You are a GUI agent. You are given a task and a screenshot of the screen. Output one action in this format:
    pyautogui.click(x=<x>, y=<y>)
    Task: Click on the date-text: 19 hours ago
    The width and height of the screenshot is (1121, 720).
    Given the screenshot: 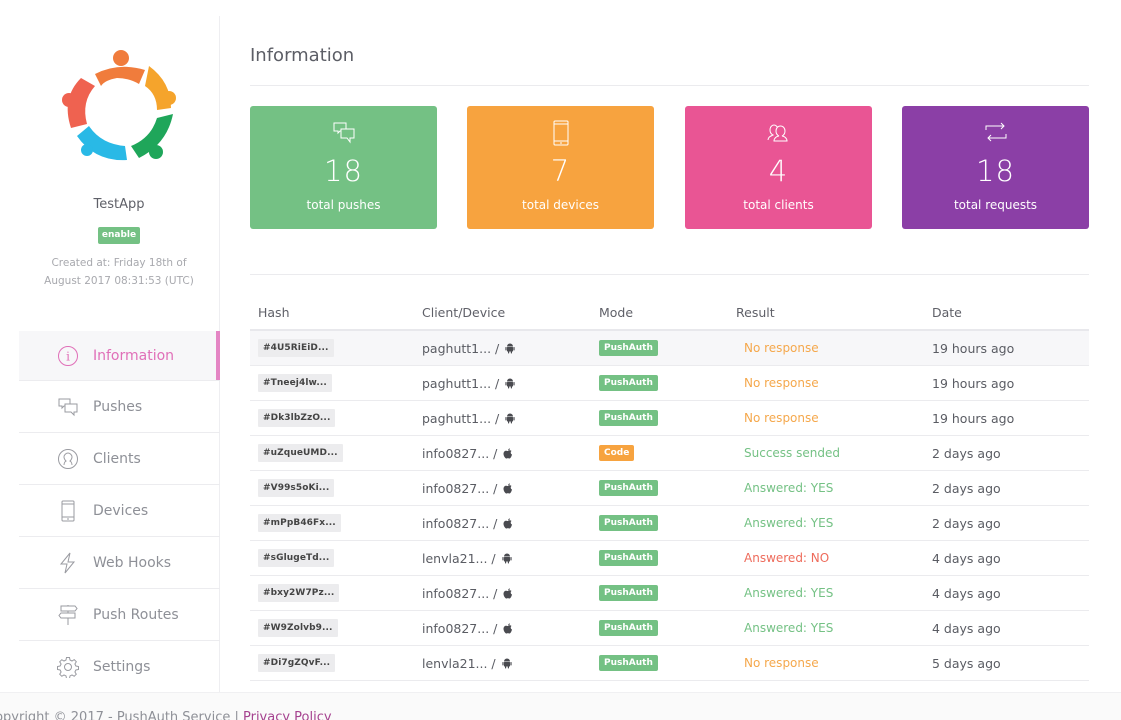 What is the action you would take?
    pyautogui.click(x=973, y=348)
    